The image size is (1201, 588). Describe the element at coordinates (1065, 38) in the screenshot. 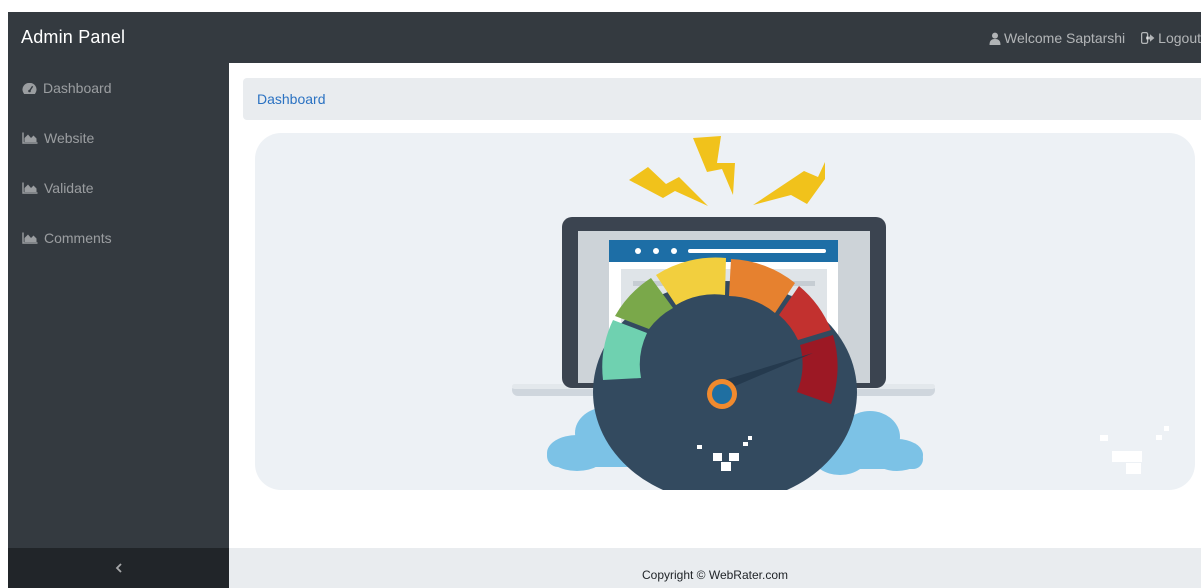

I see `welcome-text: Welcome Saptarshi` at that location.